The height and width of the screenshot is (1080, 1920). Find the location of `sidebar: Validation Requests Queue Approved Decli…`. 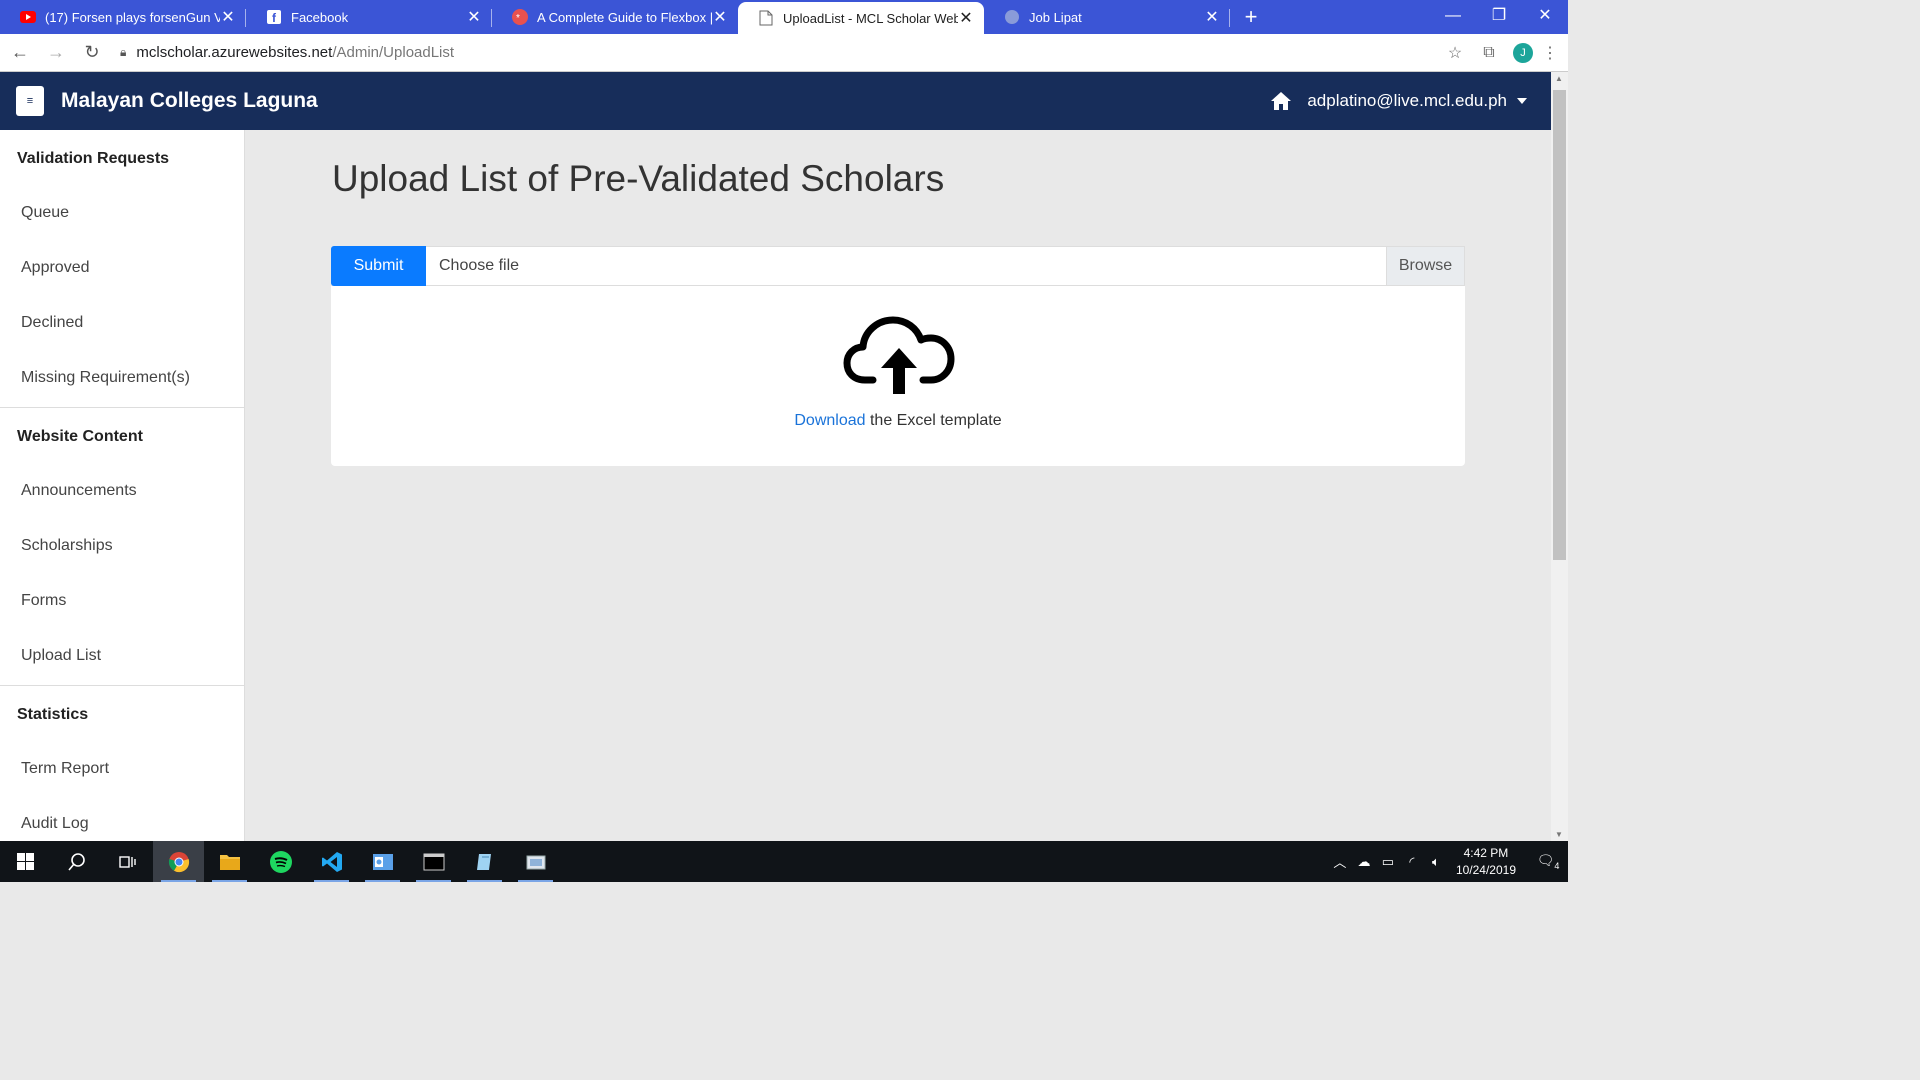

sidebar: Validation Requests Queue Approved Decli… is located at coordinates (122, 485).